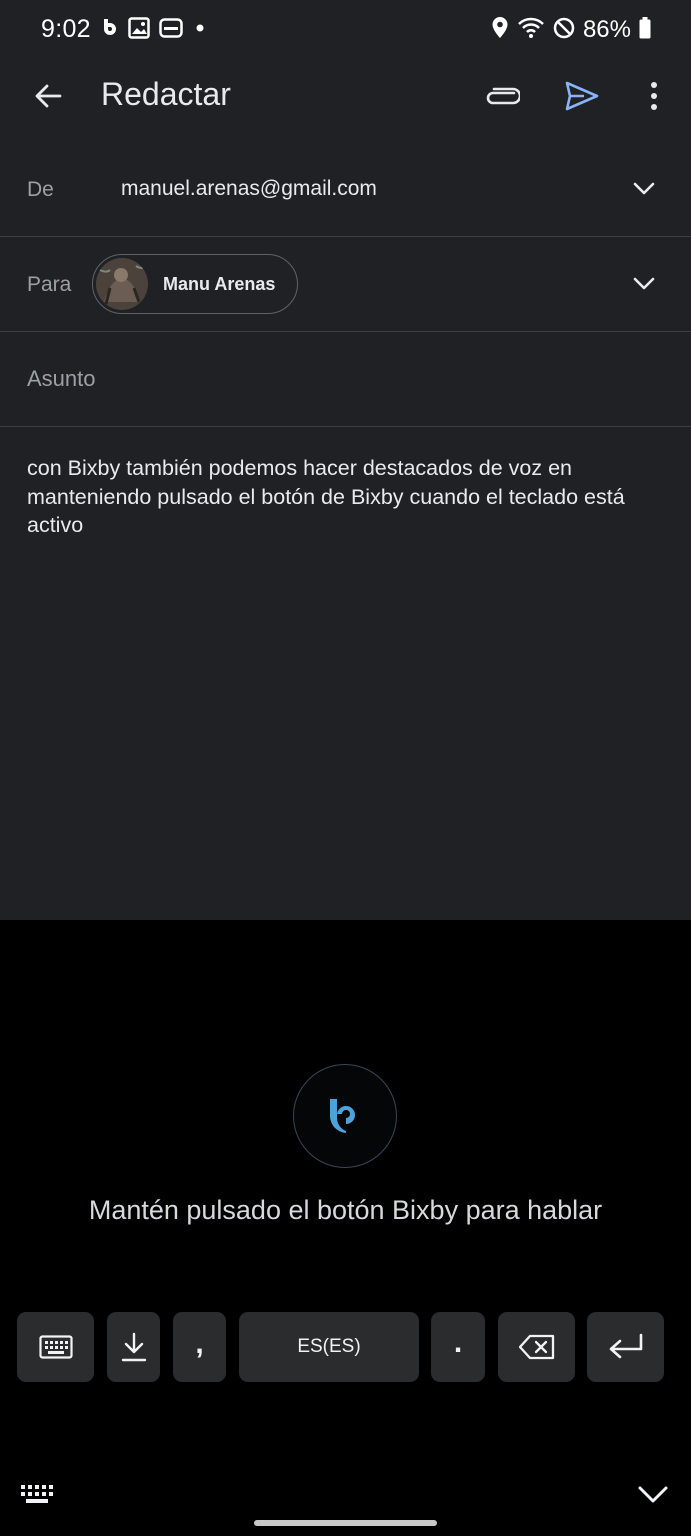 The width and height of the screenshot is (691, 1536). I want to click on from-expand-button, so click(644, 189).